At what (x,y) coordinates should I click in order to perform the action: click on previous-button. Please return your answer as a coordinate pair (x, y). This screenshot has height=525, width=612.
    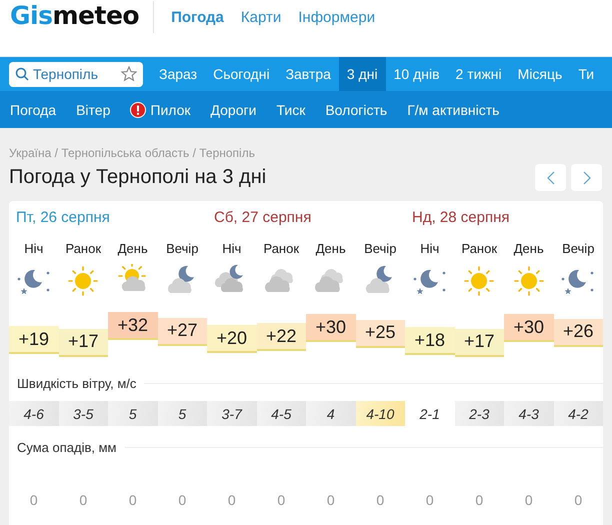
    Looking at the image, I should click on (550, 177).